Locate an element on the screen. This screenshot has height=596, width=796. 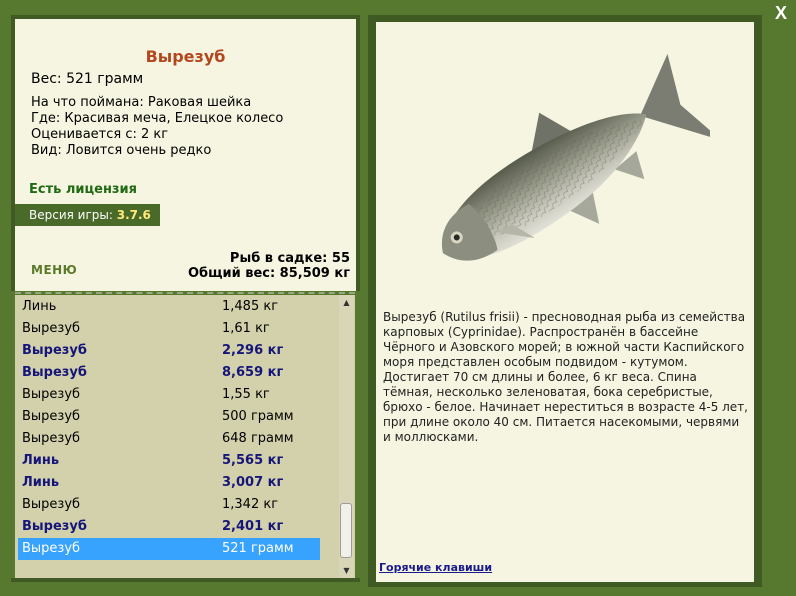
list-item: Вырезуб 8,659 кг is located at coordinates (169, 373).